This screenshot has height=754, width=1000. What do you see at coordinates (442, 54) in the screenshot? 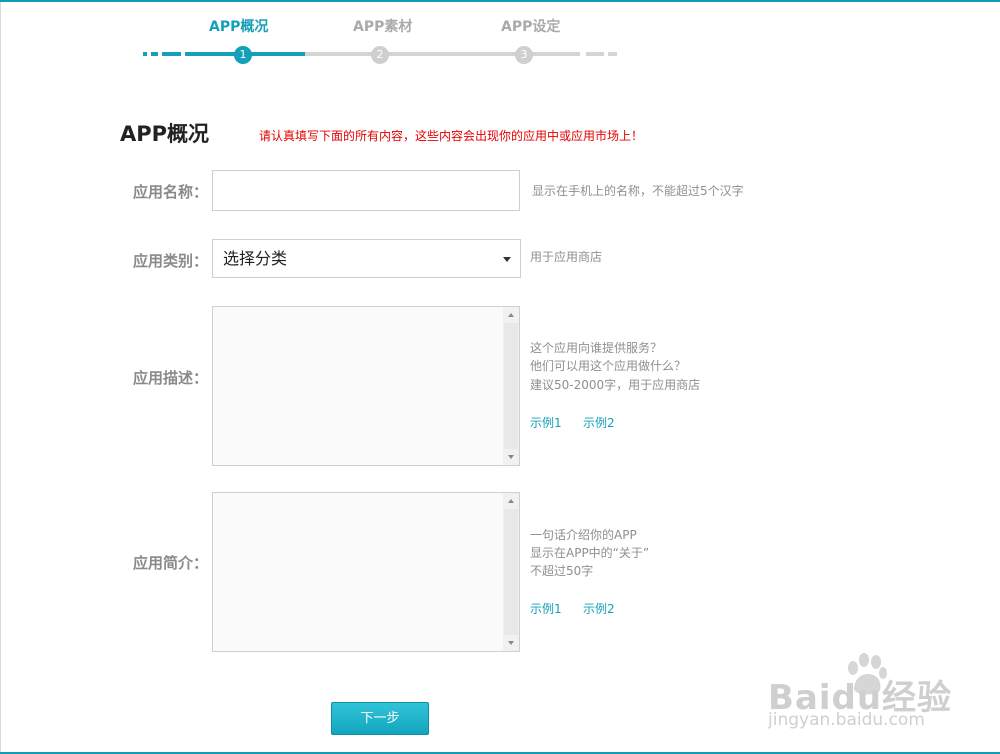
I see `stepper-remaining-bar` at bounding box center [442, 54].